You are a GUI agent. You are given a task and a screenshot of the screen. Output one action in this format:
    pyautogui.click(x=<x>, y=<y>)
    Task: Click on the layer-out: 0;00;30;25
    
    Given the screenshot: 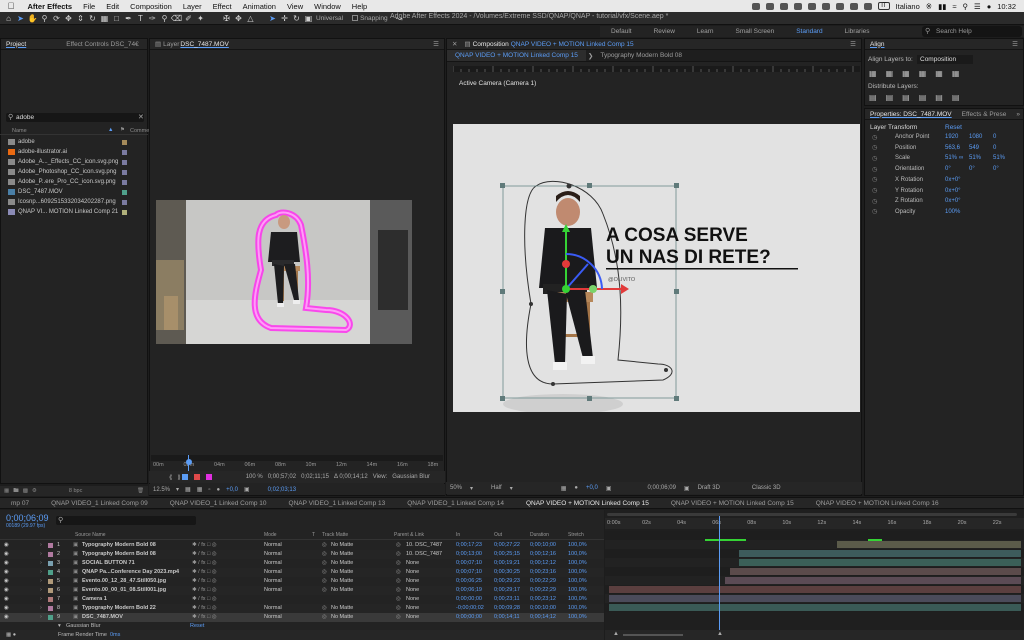 What is the action you would take?
    pyautogui.click(x=507, y=572)
    